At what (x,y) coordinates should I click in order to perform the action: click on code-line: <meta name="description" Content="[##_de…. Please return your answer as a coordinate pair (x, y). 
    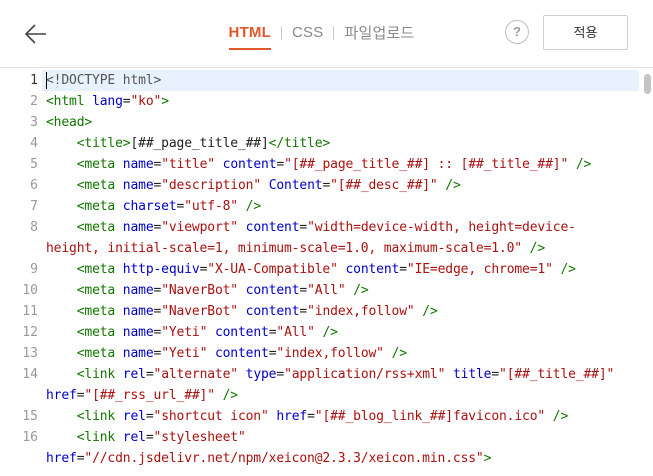
    Looking at the image, I should click on (253, 185).